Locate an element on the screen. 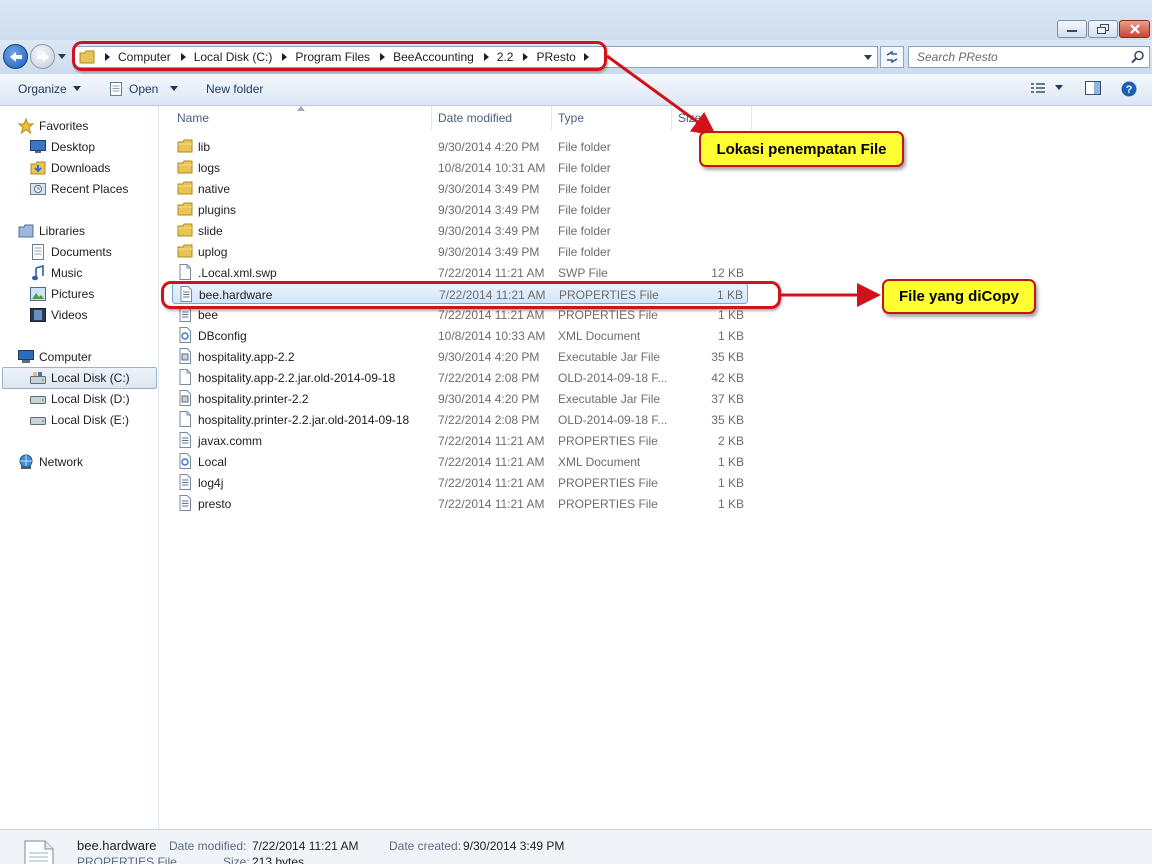 Image resolution: width=1152 pixels, height=864 pixels. file-name: Local is located at coordinates (212, 462).